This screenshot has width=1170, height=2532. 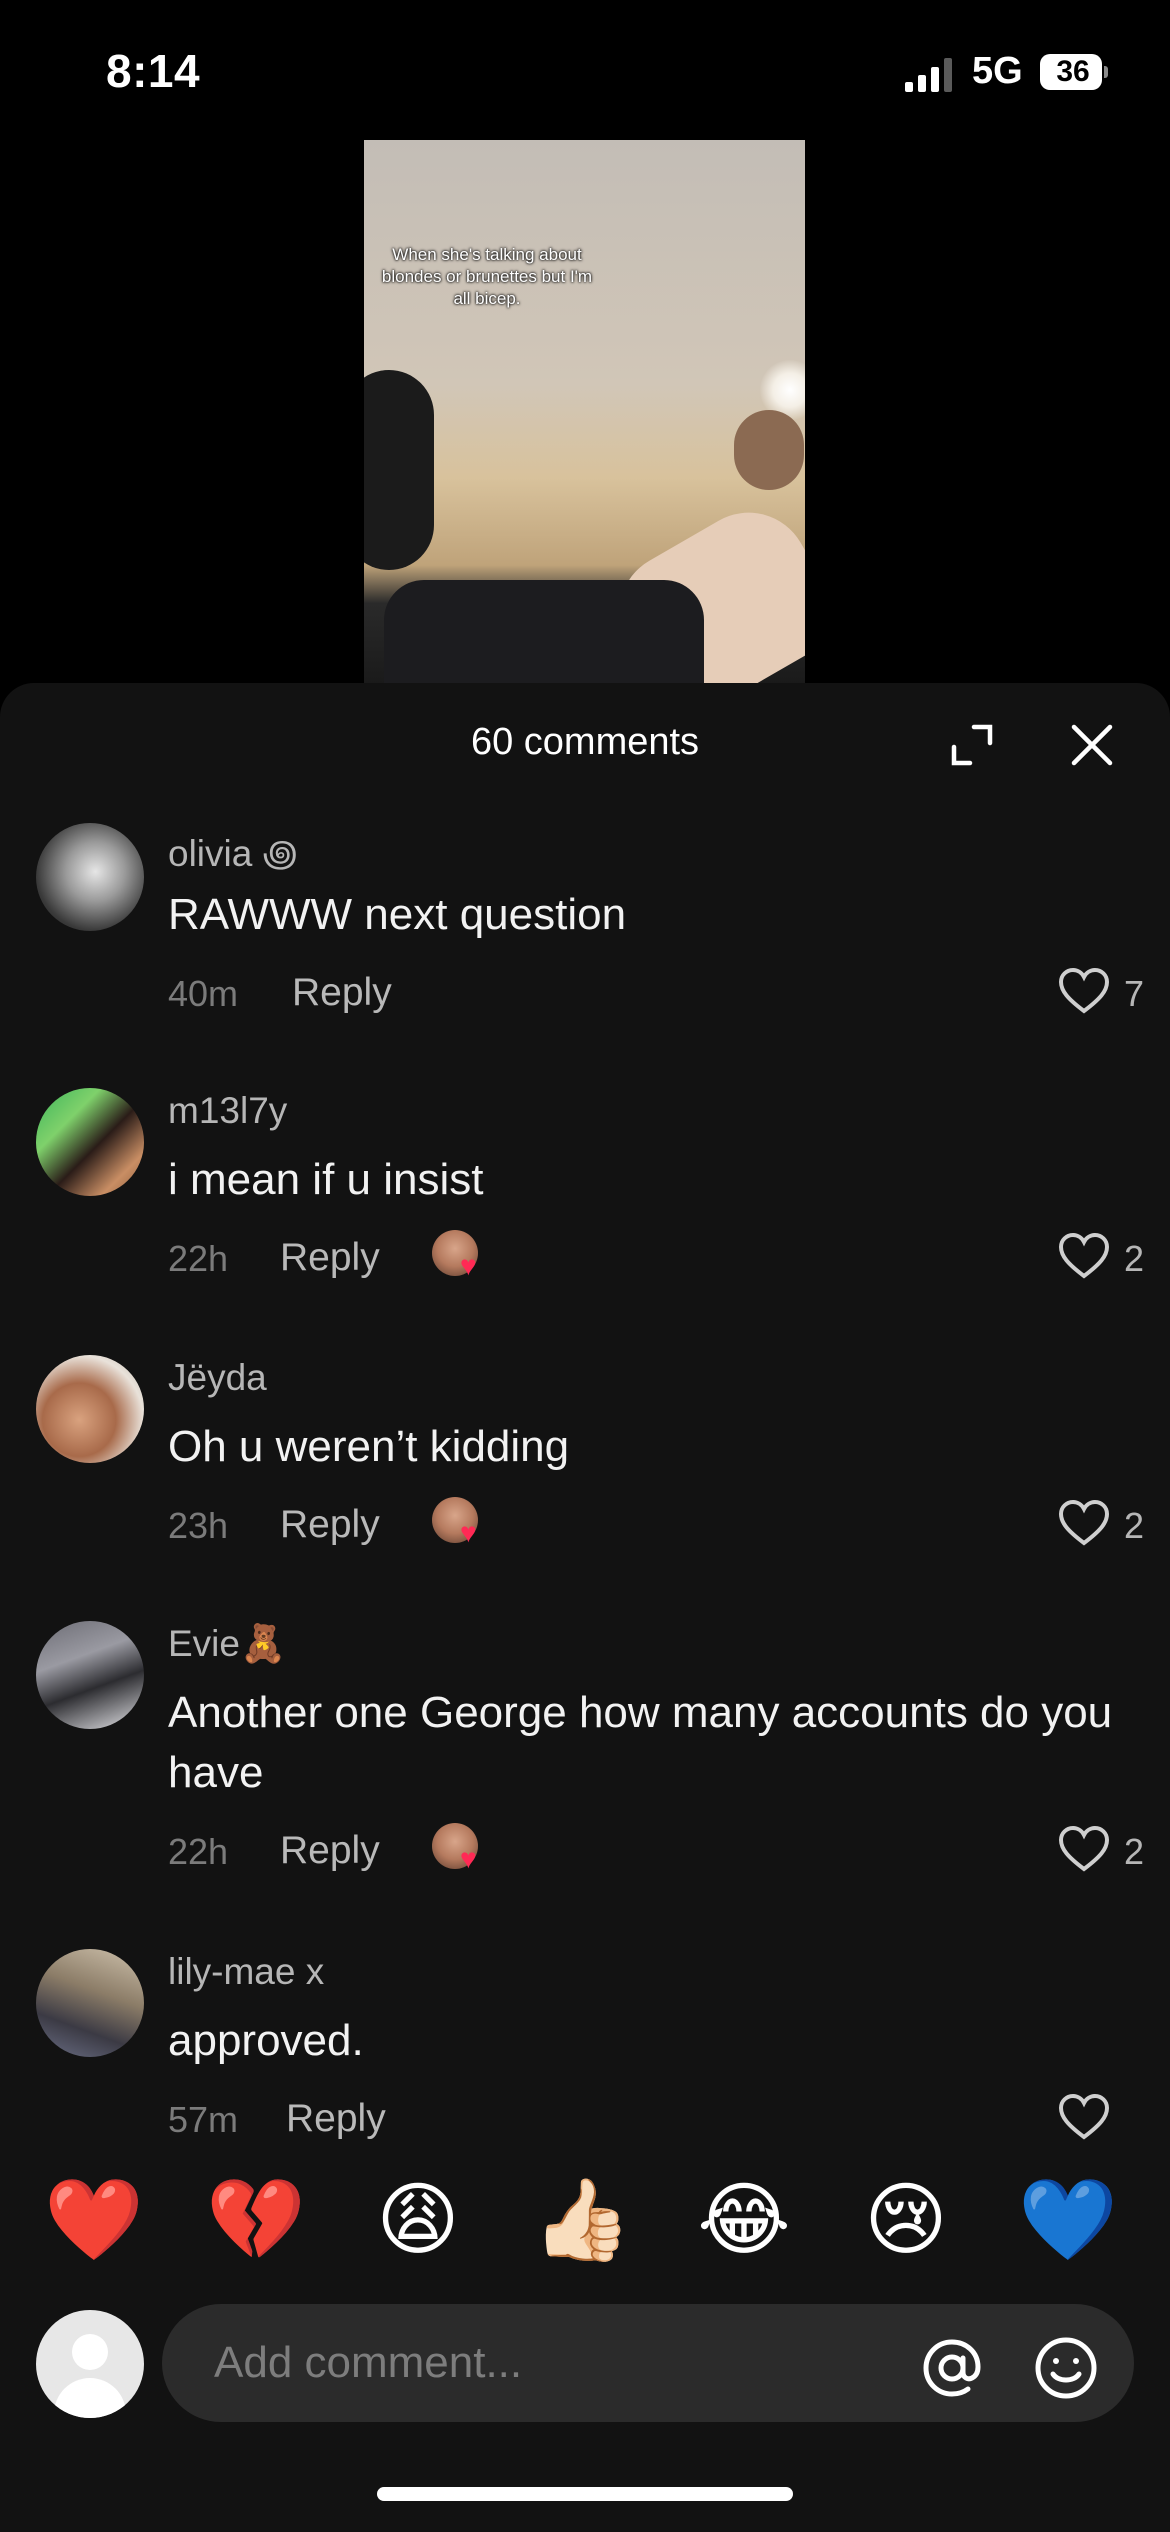 I want to click on emoji-weary-face: 😩, so click(x=418, y=2220).